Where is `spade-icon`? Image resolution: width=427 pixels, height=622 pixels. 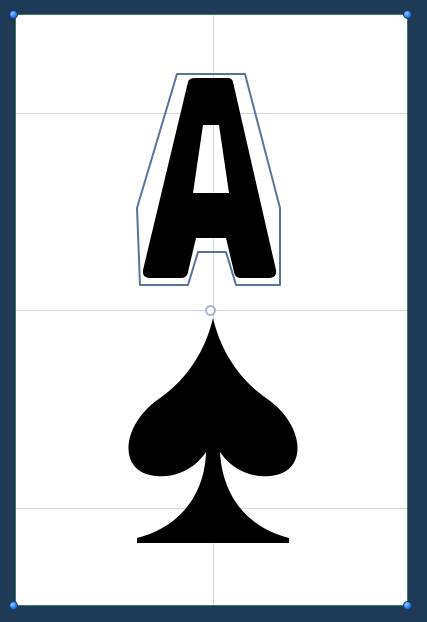
spade-icon is located at coordinates (213, 430).